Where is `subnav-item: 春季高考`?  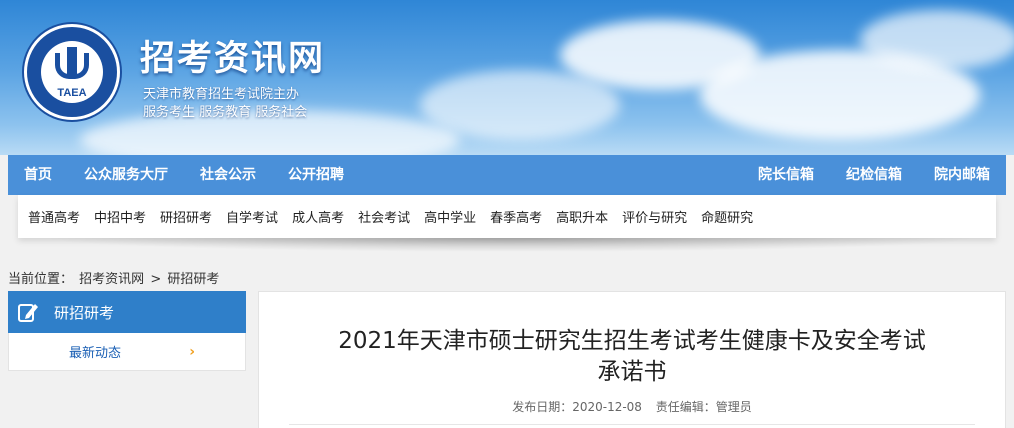
subnav-item: 春季高考 is located at coordinates (516, 216).